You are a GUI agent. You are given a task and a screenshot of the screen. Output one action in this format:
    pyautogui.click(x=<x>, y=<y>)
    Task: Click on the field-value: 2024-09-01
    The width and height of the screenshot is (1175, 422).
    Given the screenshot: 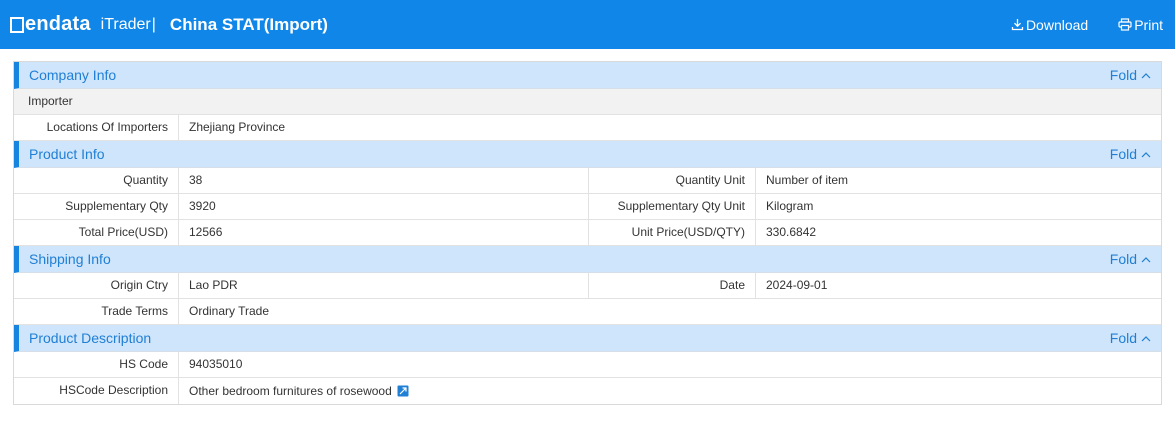 What is the action you would take?
    pyautogui.click(x=797, y=285)
    